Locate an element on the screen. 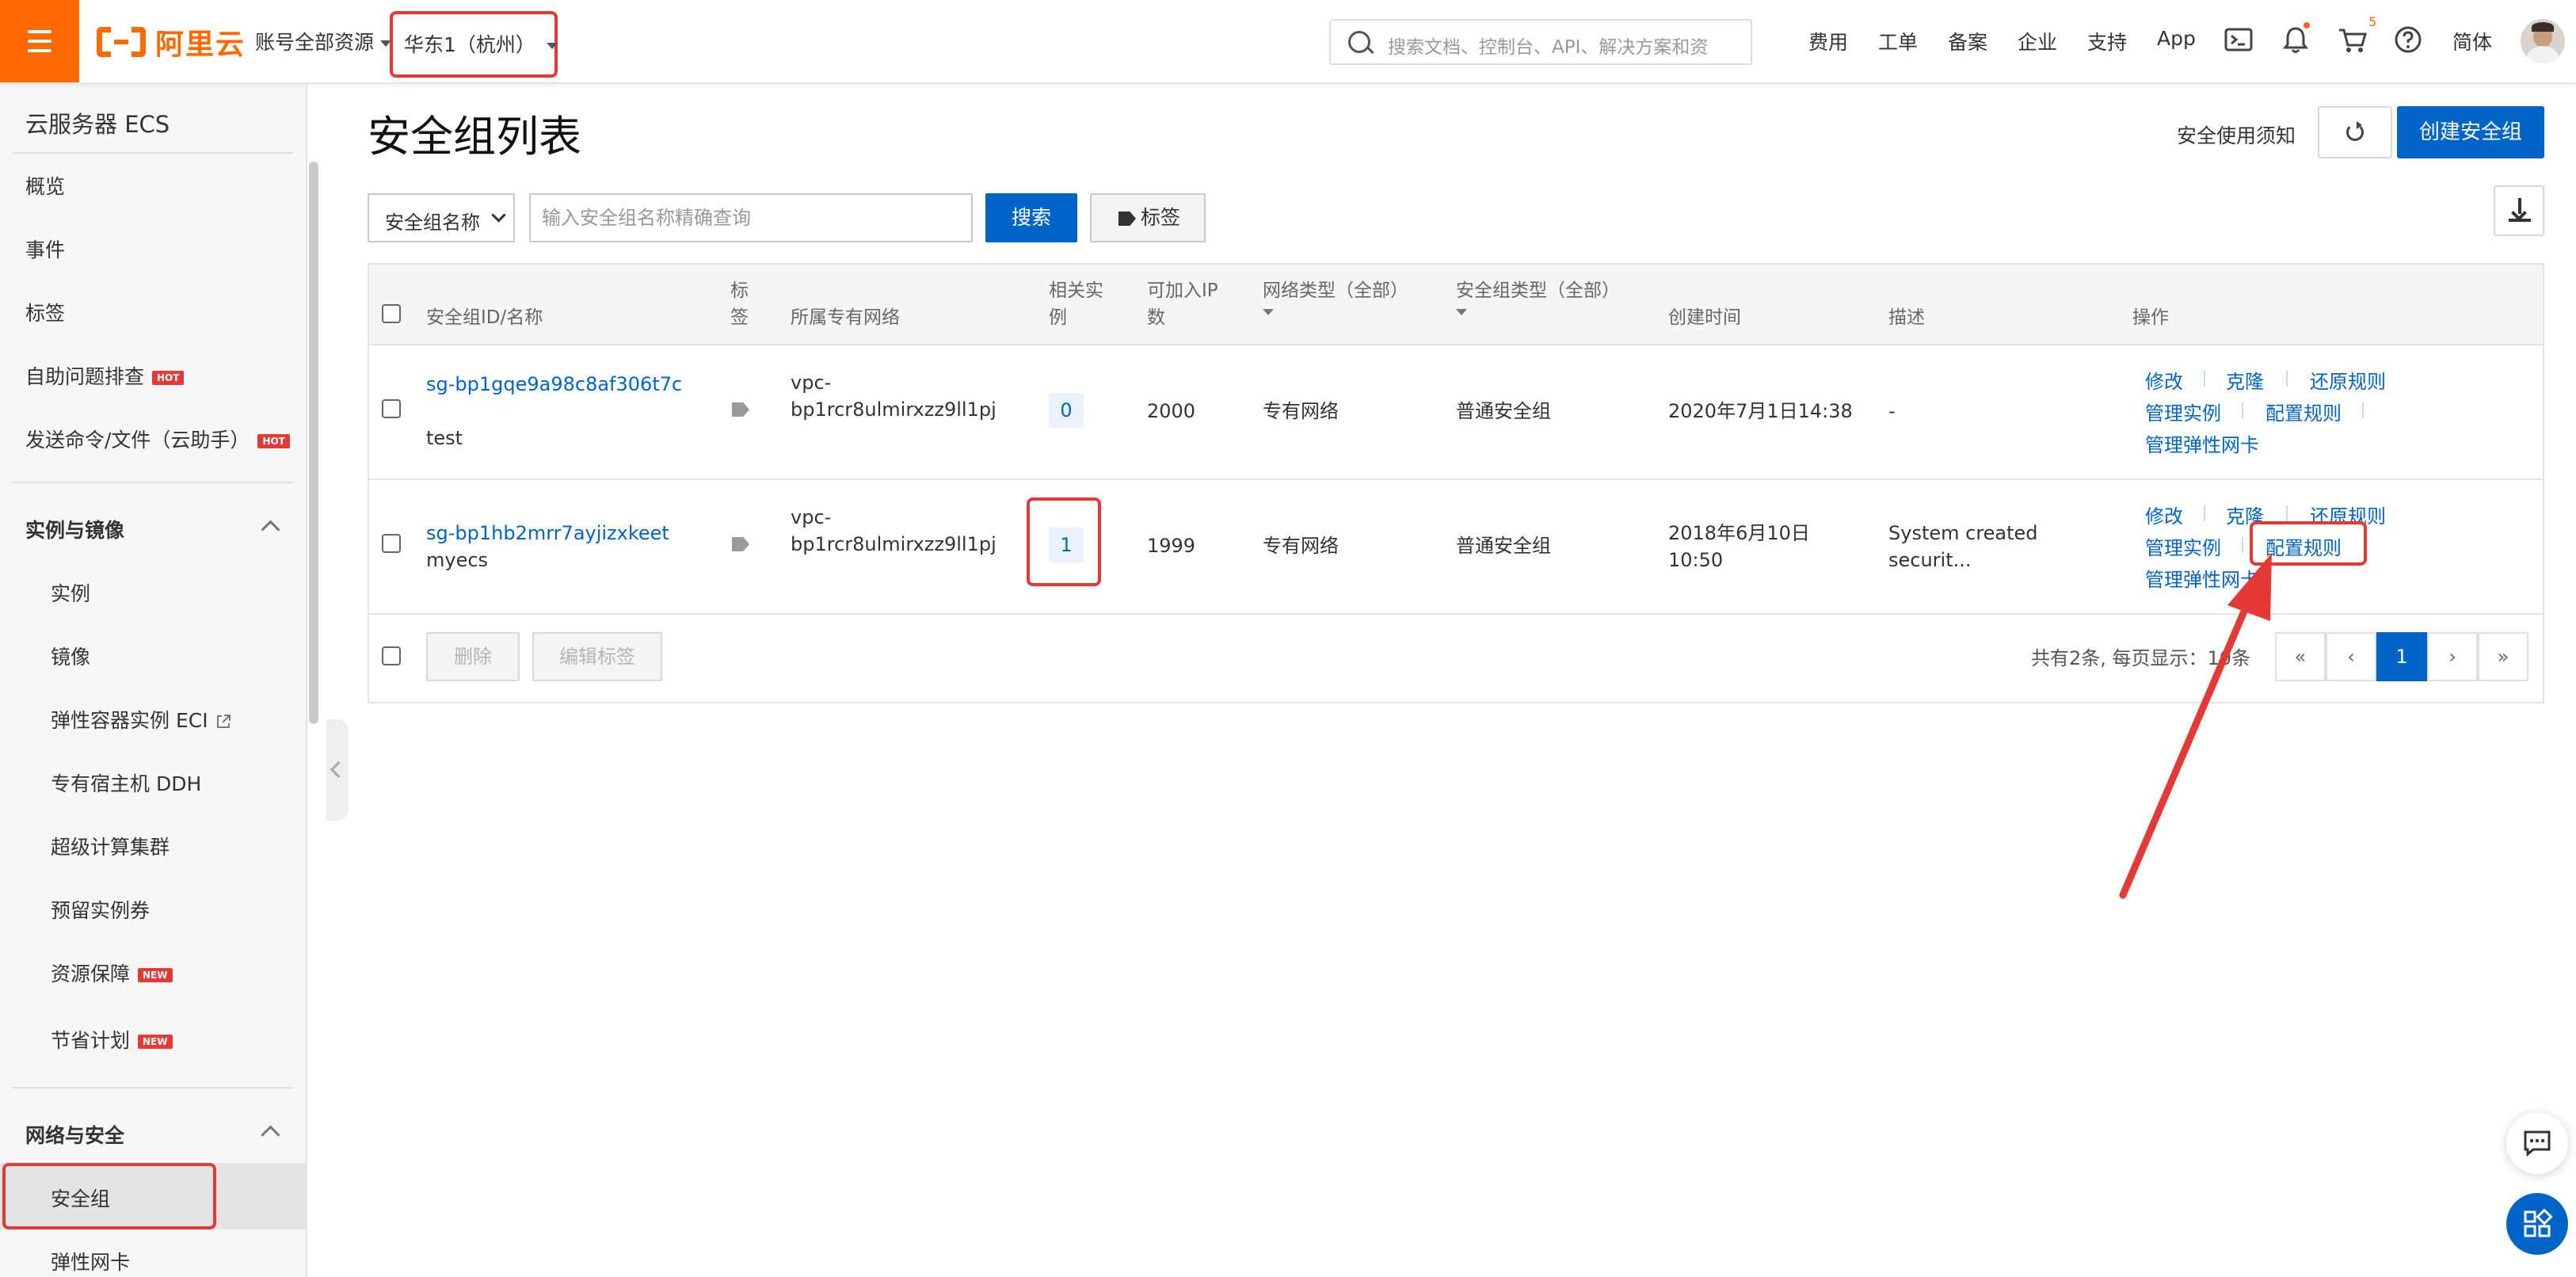 The image size is (2576, 1277). download-button is located at coordinates (2519, 210).